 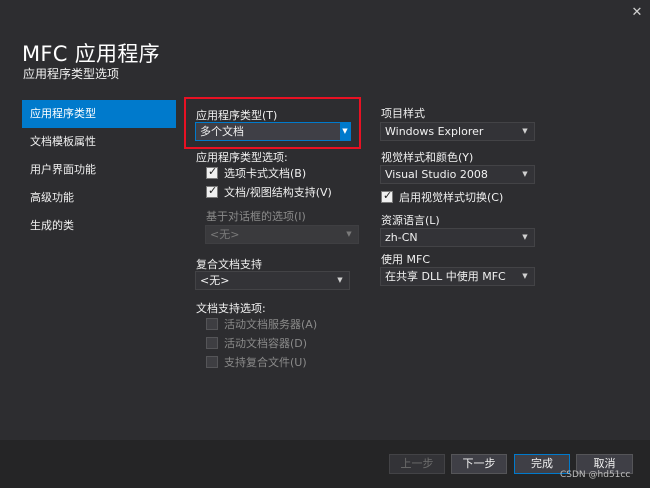 What do you see at coordinates (71, 74) in the screenshot?
I see `dialog-subtitle: 应用程序类型选项` at bounding box center [71, 74].